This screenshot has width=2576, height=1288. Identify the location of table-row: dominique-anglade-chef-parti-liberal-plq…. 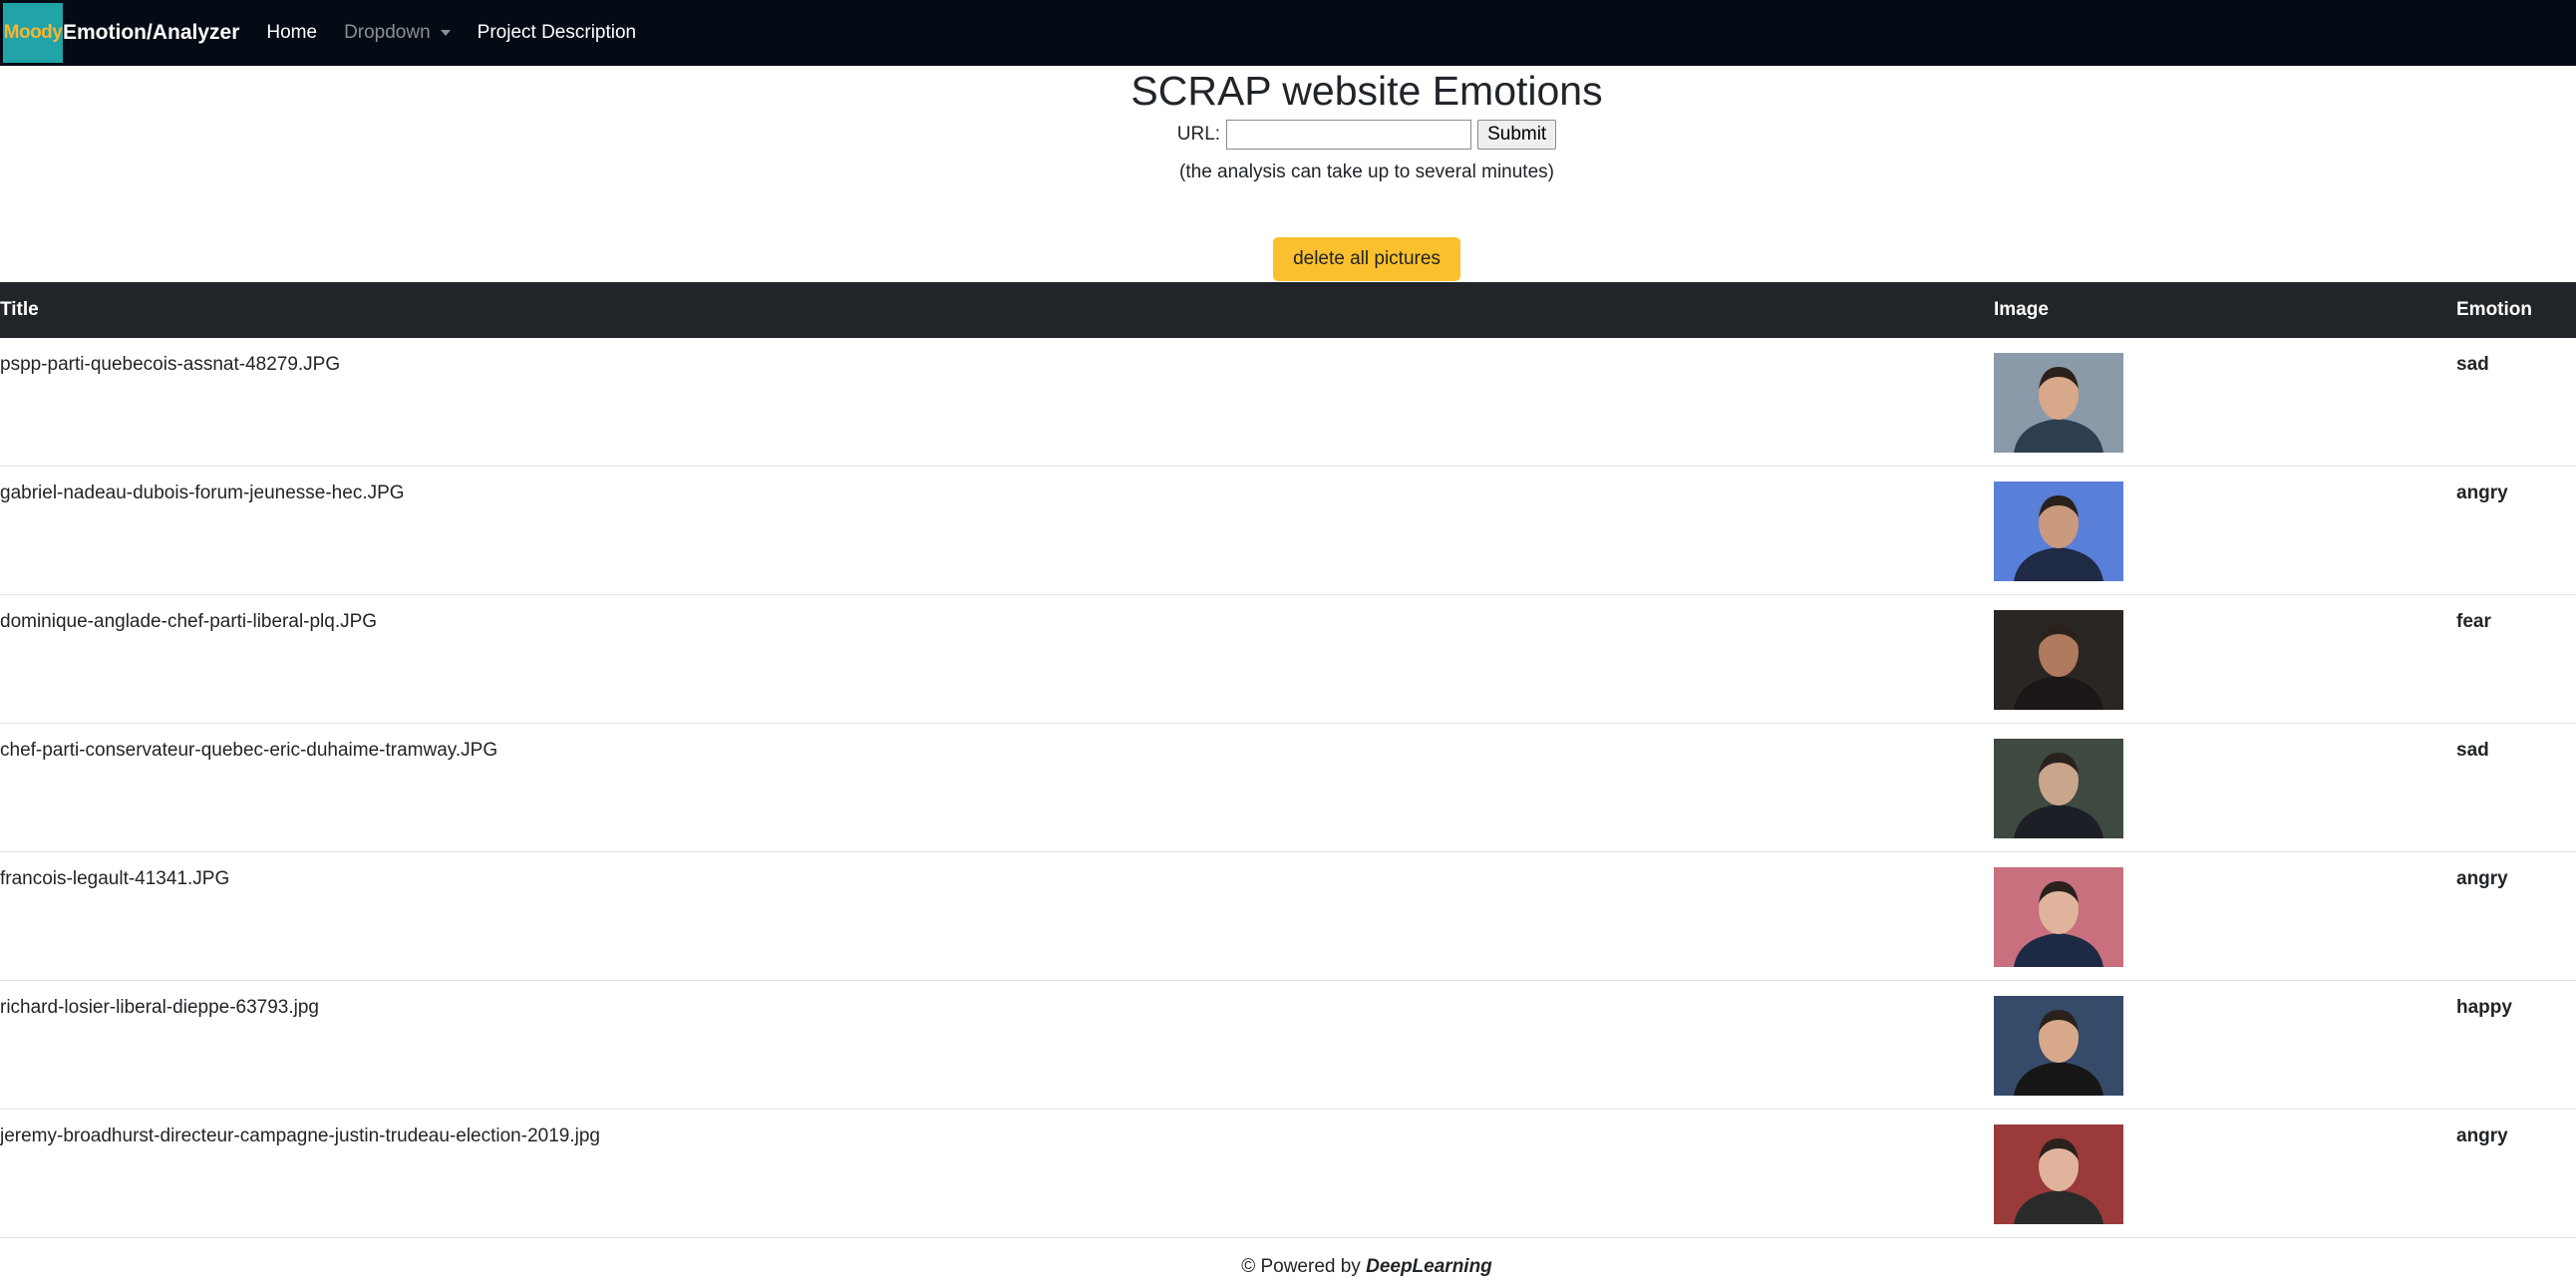
(1288, 659).